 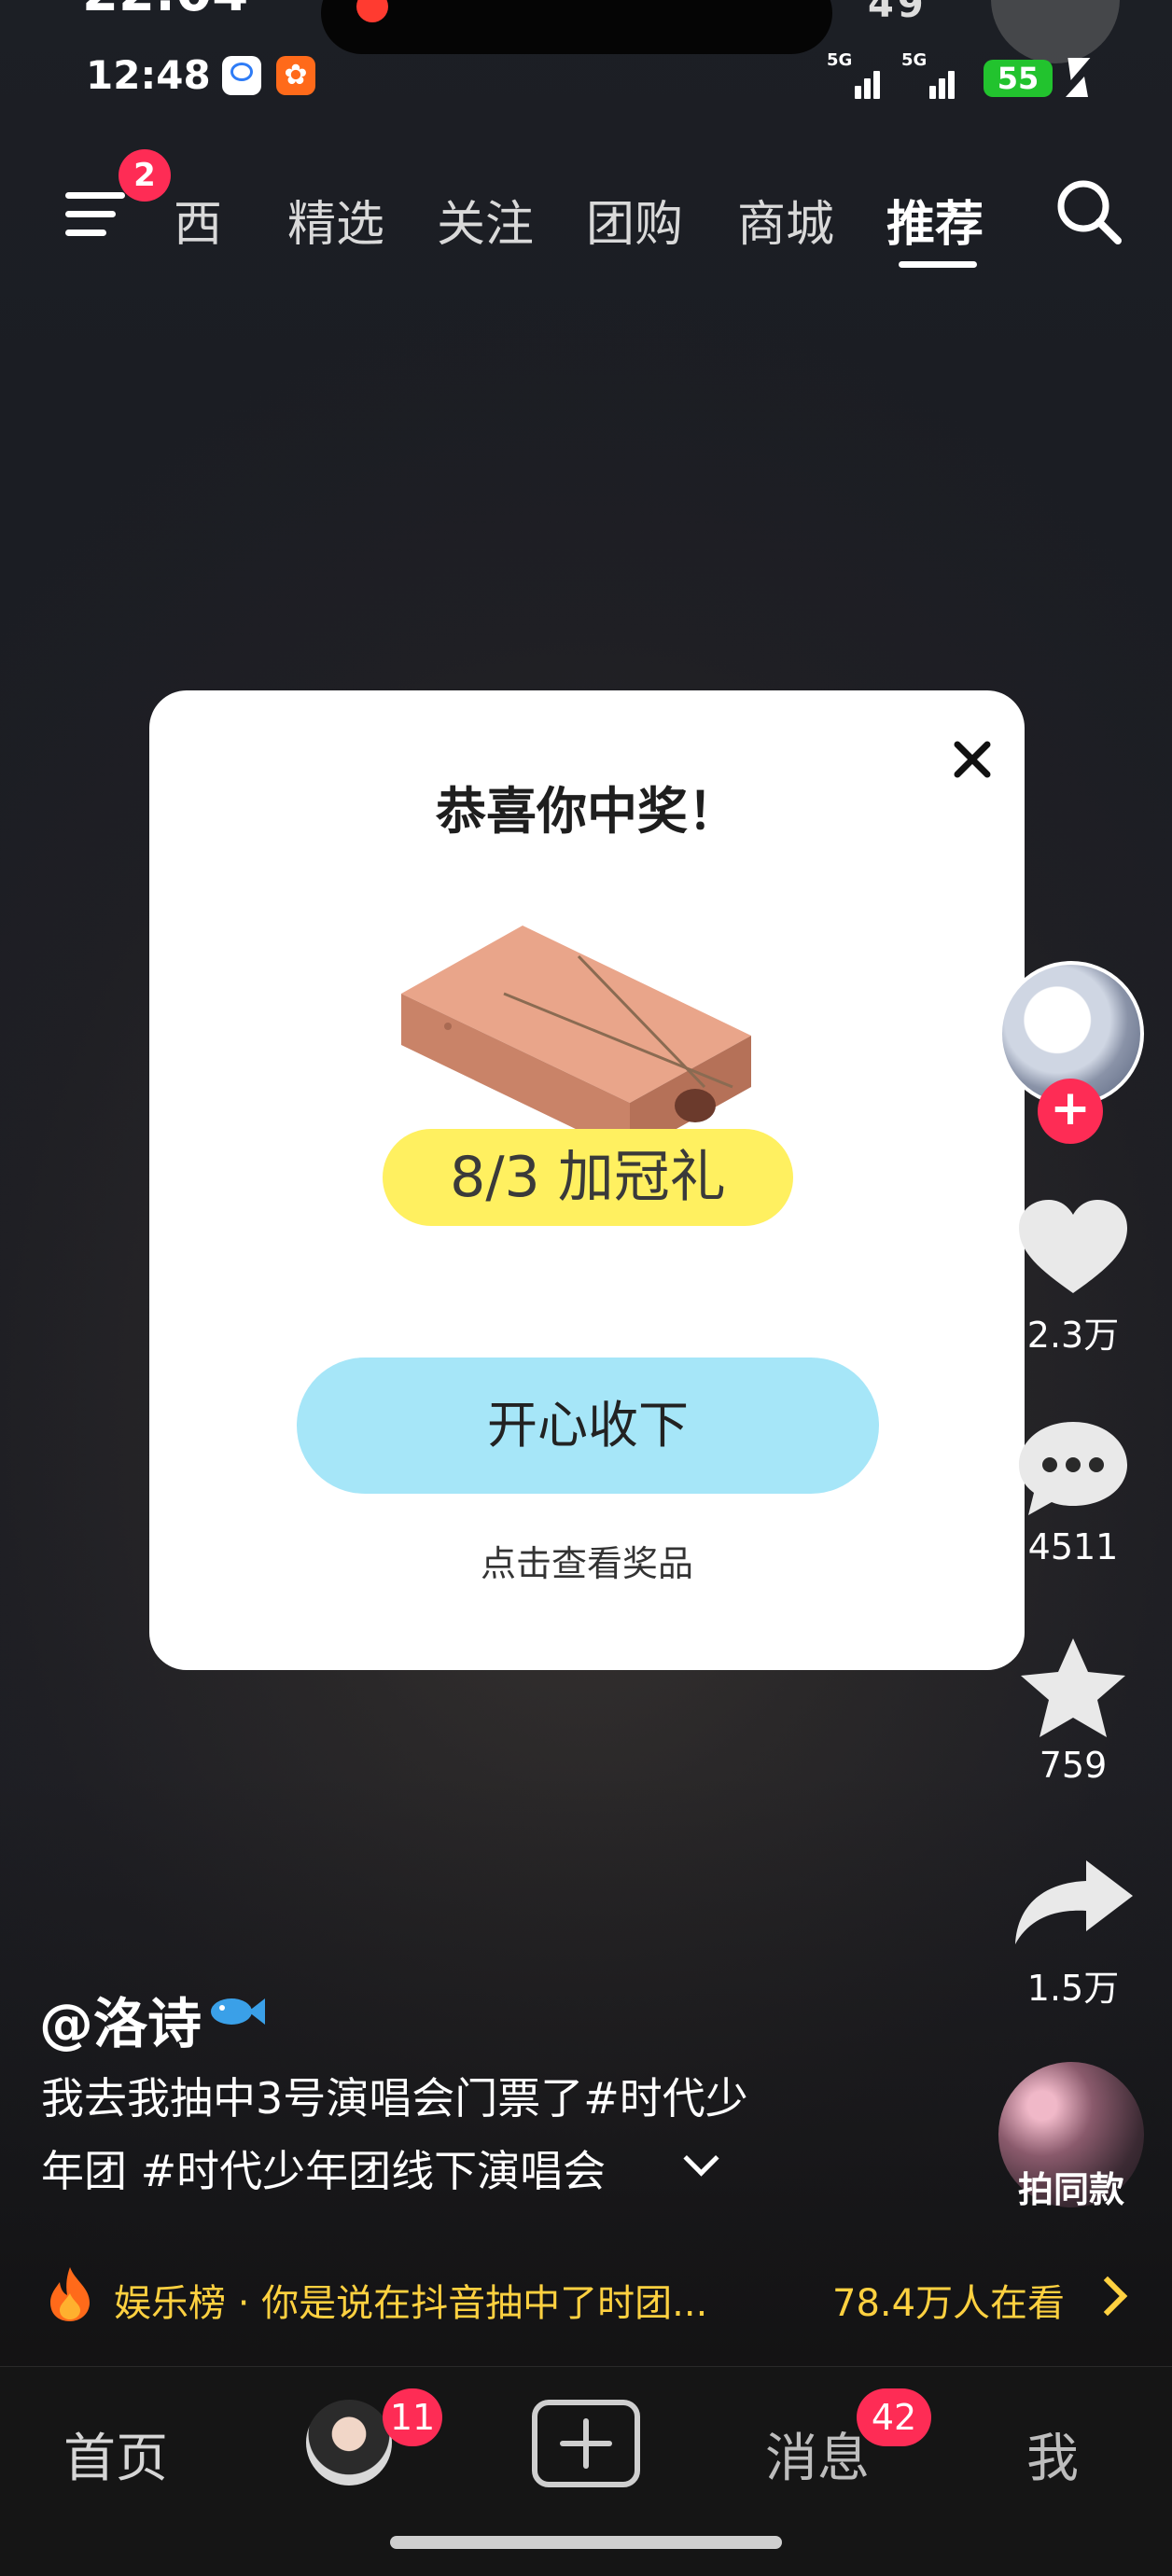 What do you see at coordinates (447, 2134) in the screenshot?
I see `video-description: 我去我抽中3号演唱会门票了#时代少 年团 #时代少年团线下演唱会` at bounding box center [447, 2134].